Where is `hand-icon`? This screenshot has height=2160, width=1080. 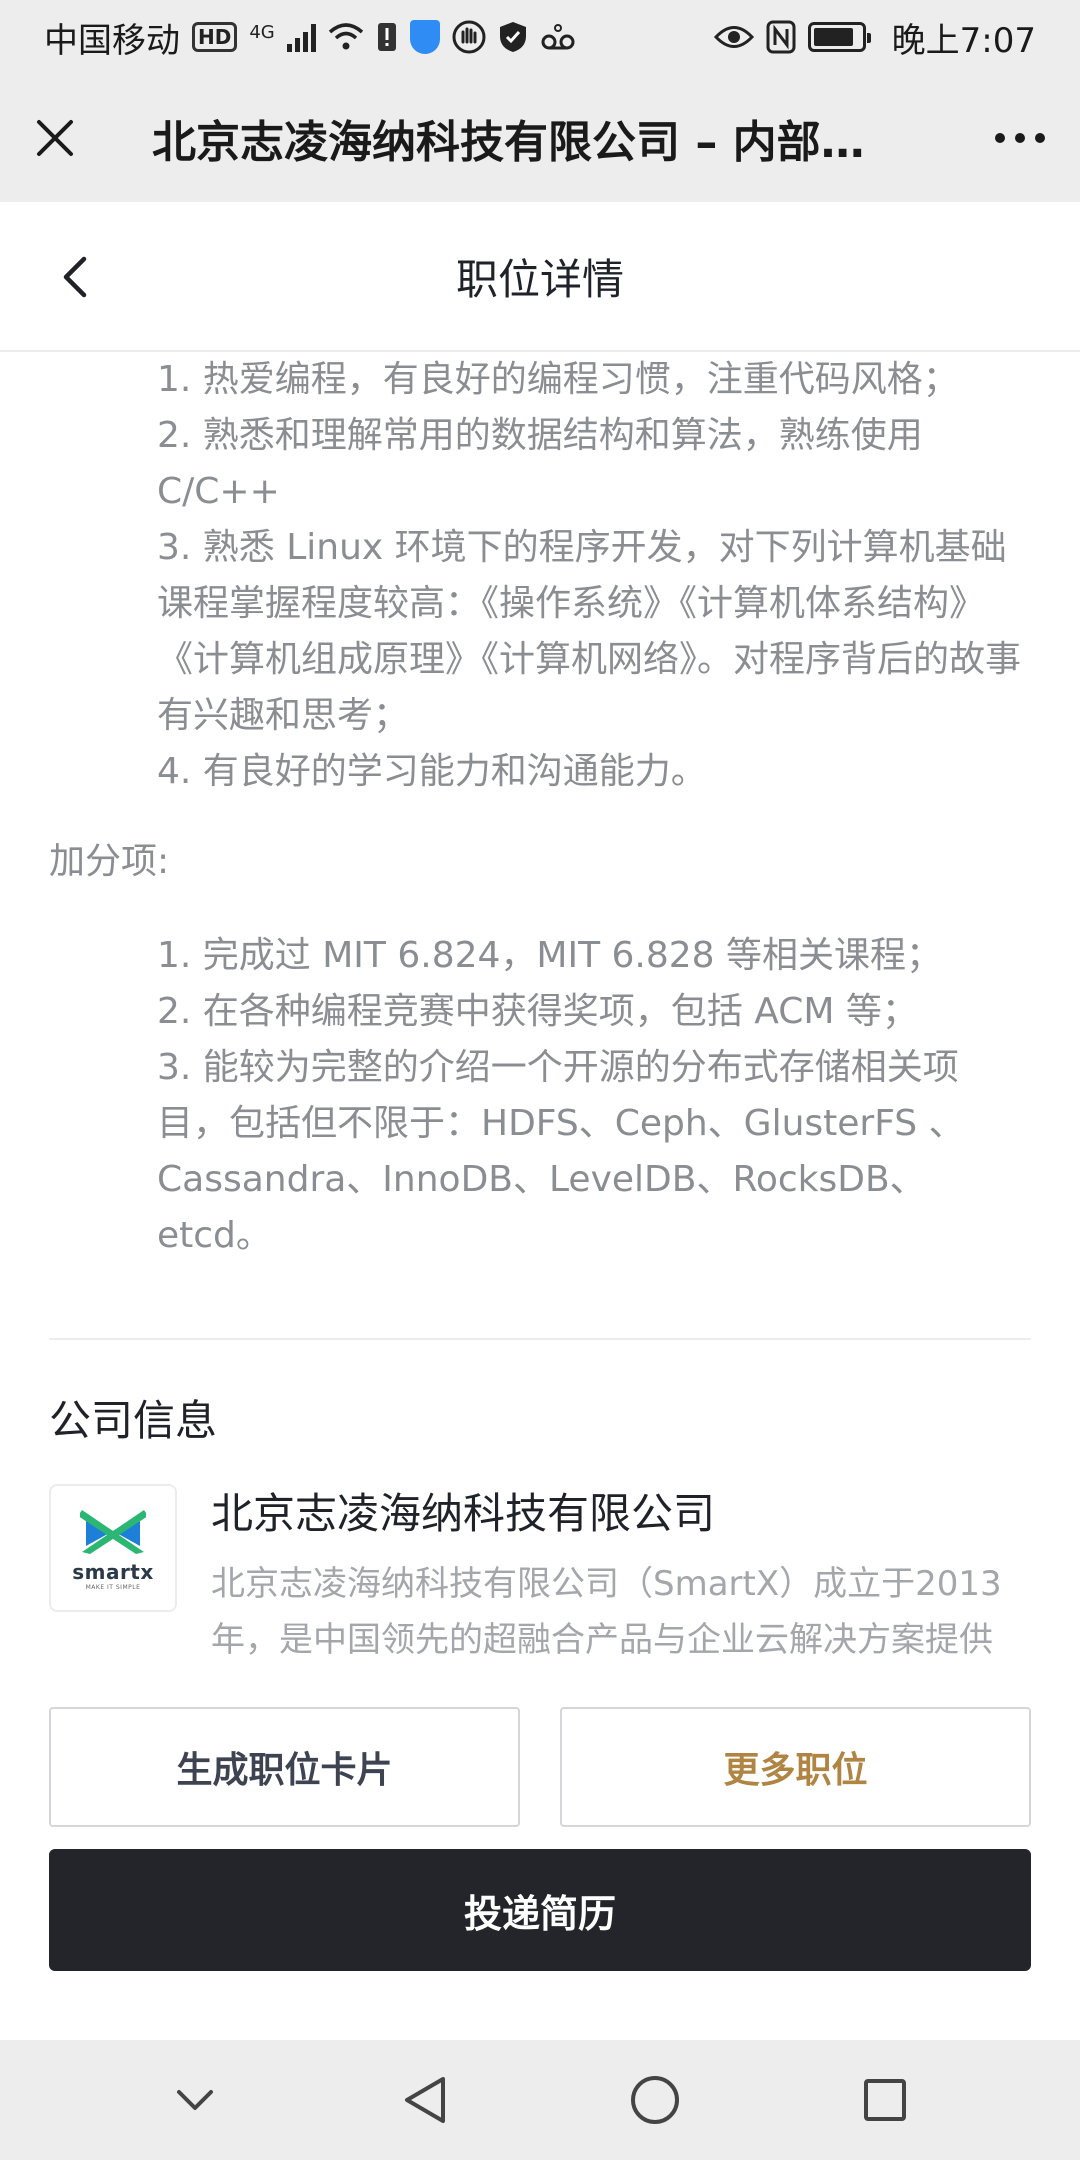 hand-icon is located at coordinates (469, 37).